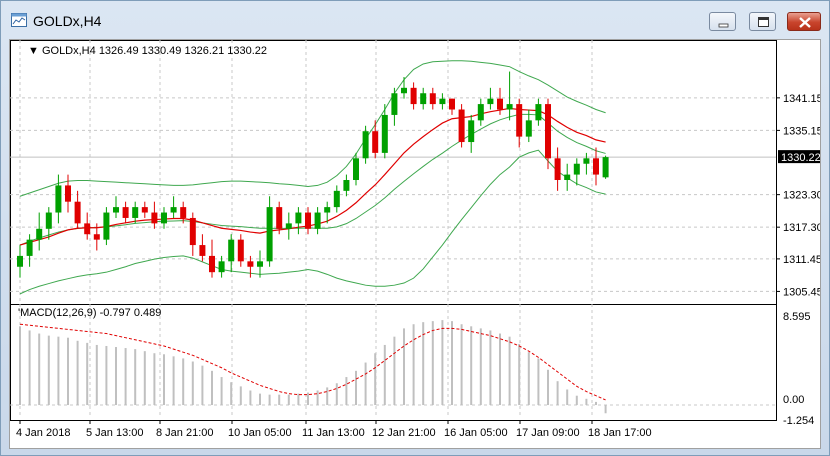  What do you see at coordinates (804, 21) in the screenshot?
I see `close-button` at bounding box center [804, 21].